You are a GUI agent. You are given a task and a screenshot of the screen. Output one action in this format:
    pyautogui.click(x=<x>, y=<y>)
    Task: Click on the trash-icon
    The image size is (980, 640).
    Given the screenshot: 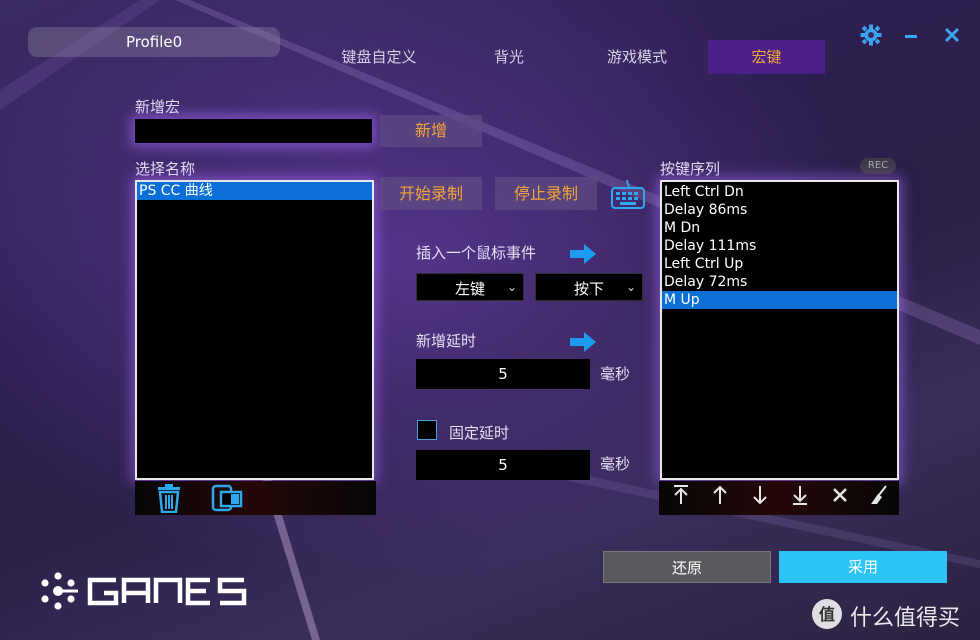 What is the action you would take?
    pyautogui.click(x=169, y=500)
    